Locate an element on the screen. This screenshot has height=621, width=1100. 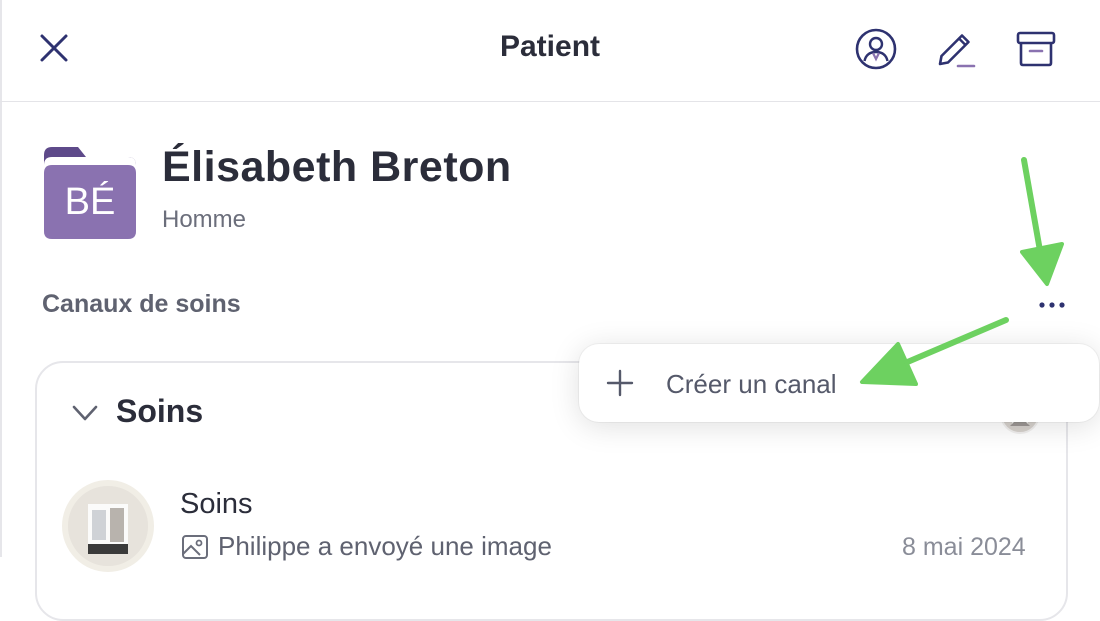
last-message-date: 8 mai 2024 is located at coordinates (964, 547).